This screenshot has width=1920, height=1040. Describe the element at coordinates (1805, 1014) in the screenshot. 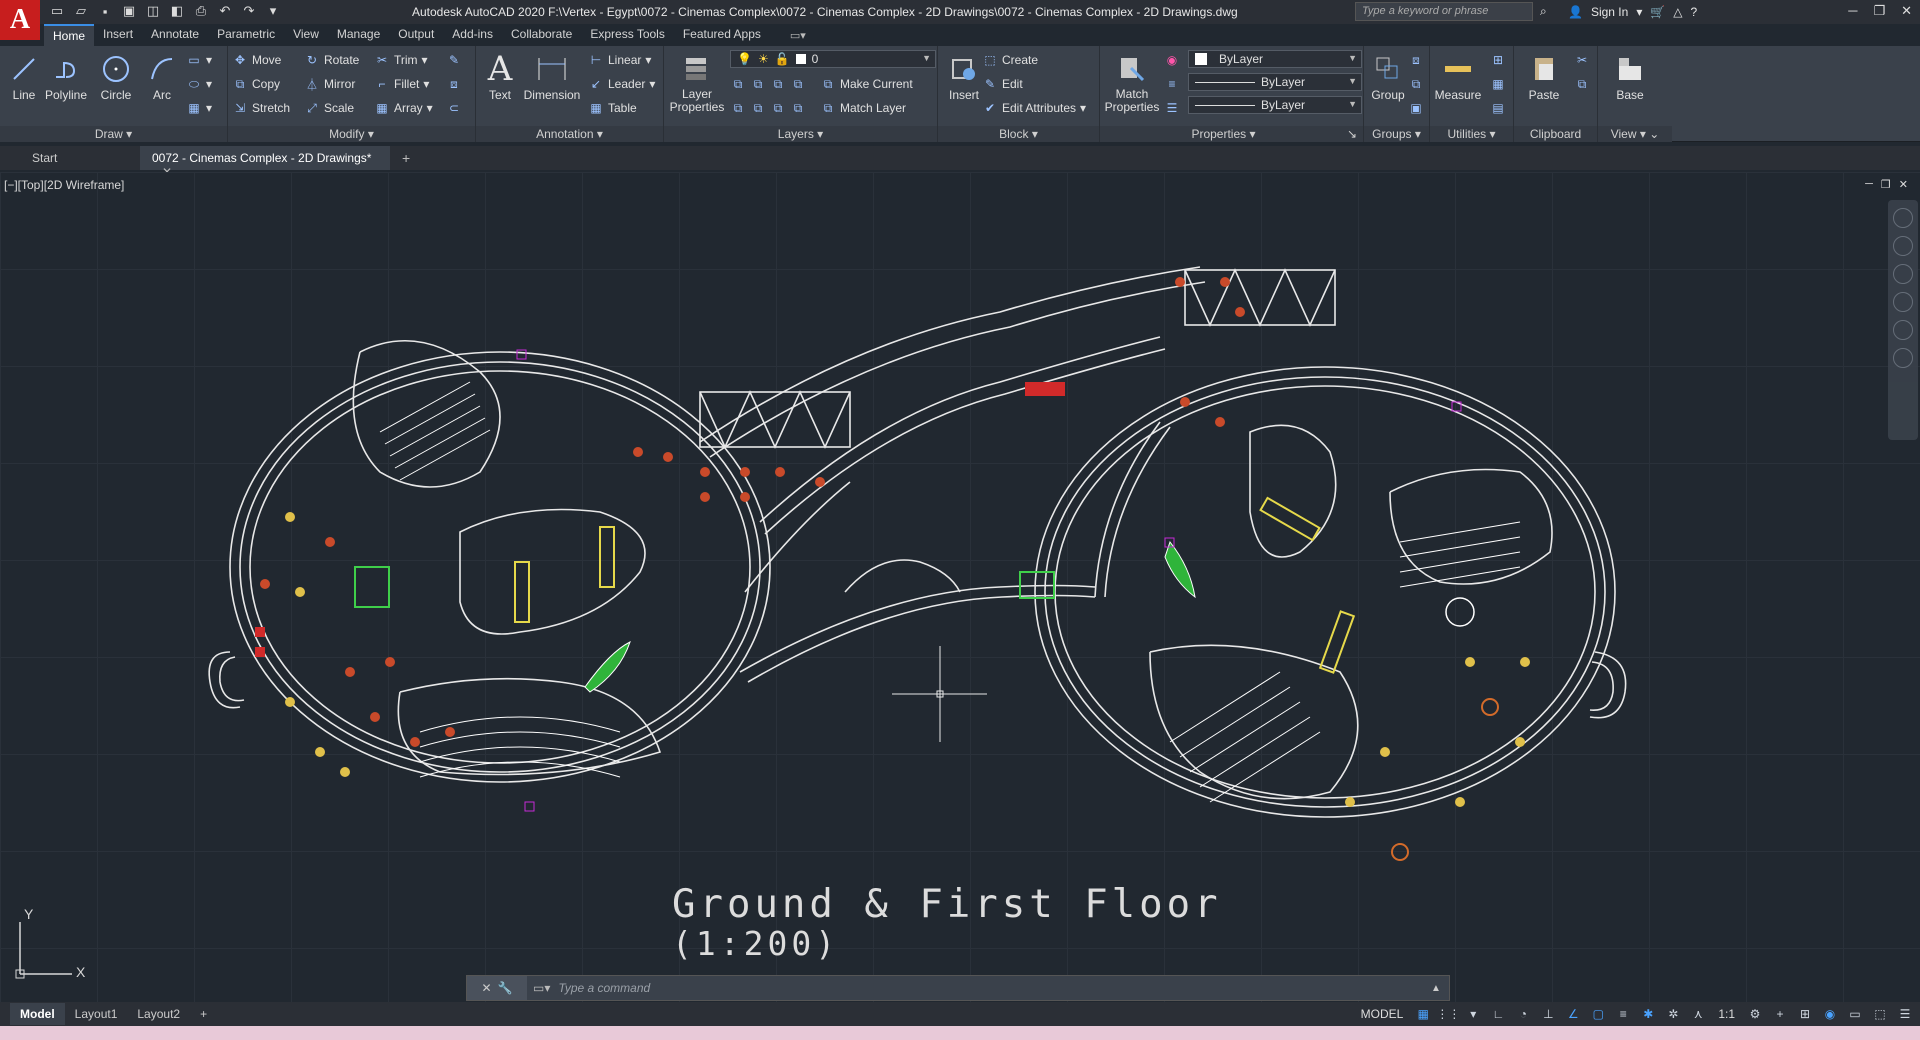

I see `units-icon: ⊞` at that location.